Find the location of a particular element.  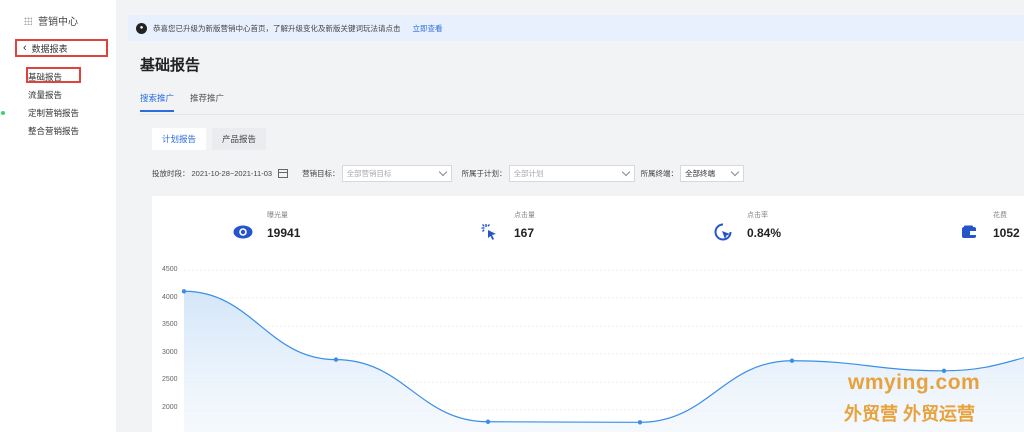

sidebar-header: 营销中心 is located at coordinates (51, 20).